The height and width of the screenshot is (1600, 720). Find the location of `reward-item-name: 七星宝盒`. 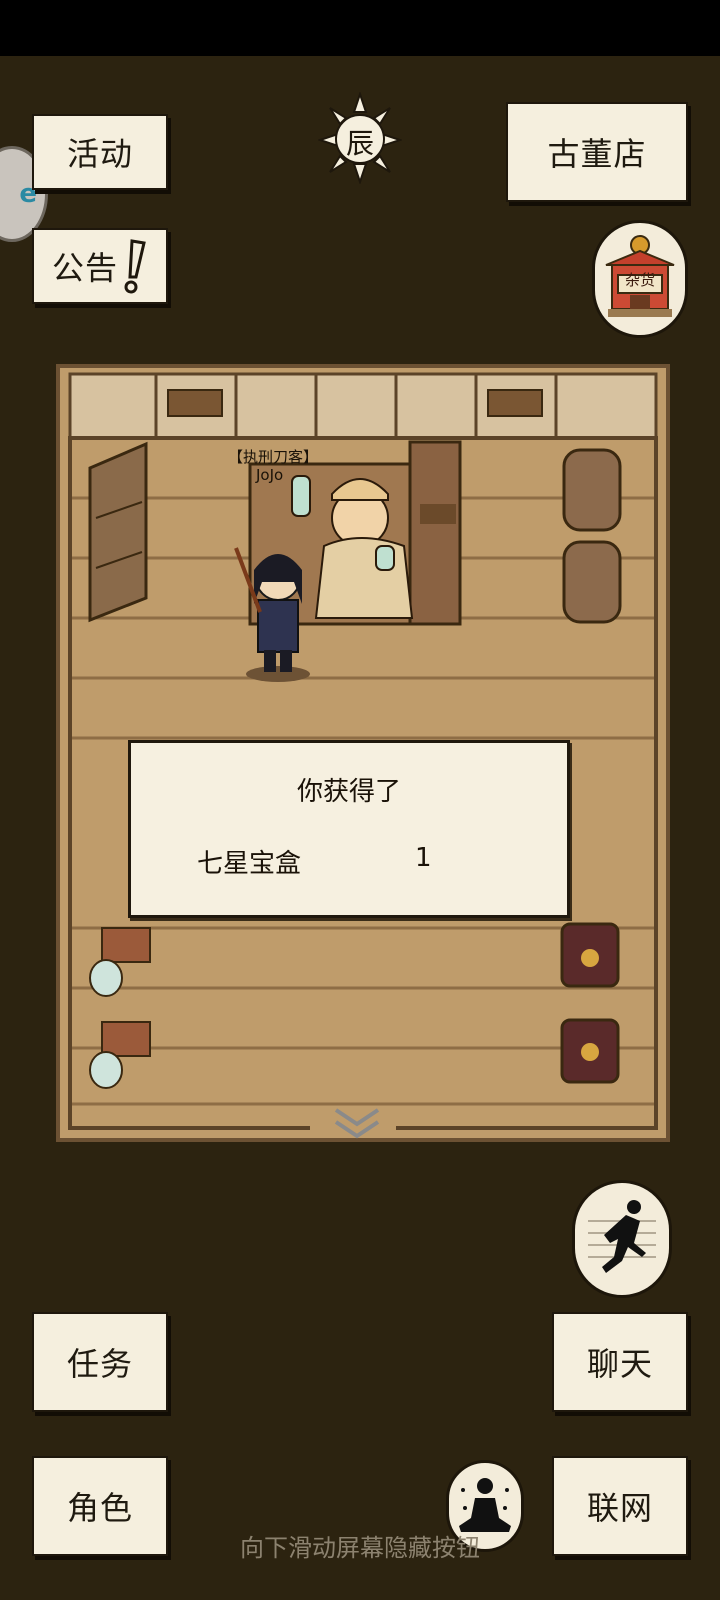

reward-item-name: 七星宝盒 is located at coordinates (249, 864).